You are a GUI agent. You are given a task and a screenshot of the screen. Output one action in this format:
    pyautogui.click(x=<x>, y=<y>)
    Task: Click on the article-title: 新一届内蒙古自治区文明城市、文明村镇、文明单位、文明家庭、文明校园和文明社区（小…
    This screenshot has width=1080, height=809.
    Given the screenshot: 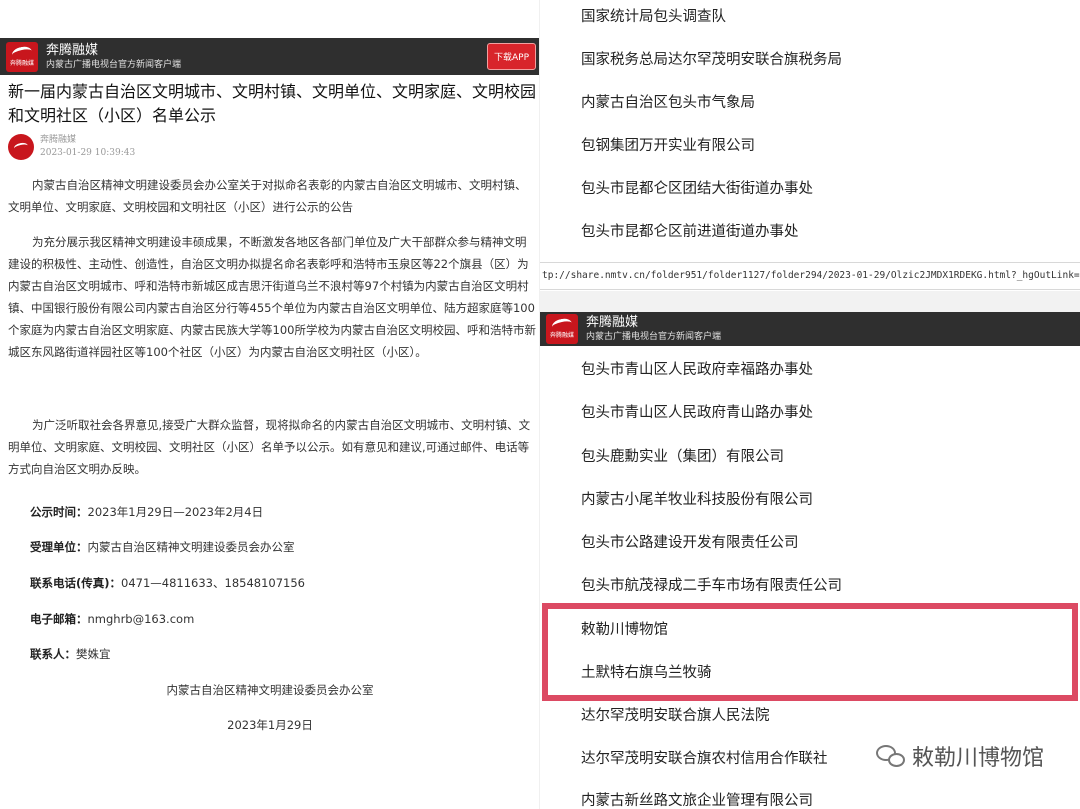 What is the action you would take?
    pyautogui.click(x=272, y=103)
    